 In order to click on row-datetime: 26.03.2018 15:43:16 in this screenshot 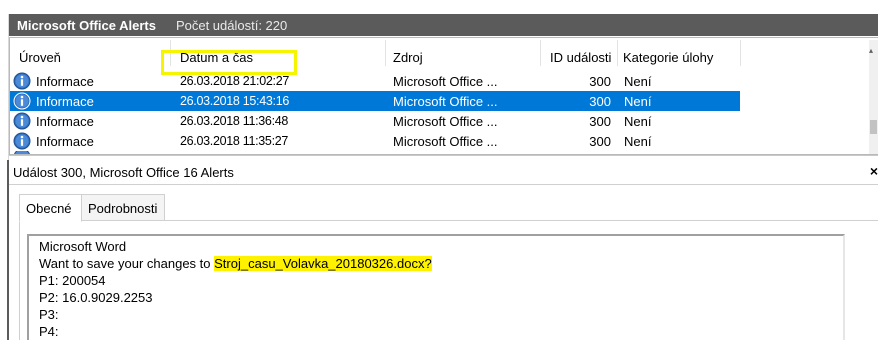, I will do `click(234, 101)`.